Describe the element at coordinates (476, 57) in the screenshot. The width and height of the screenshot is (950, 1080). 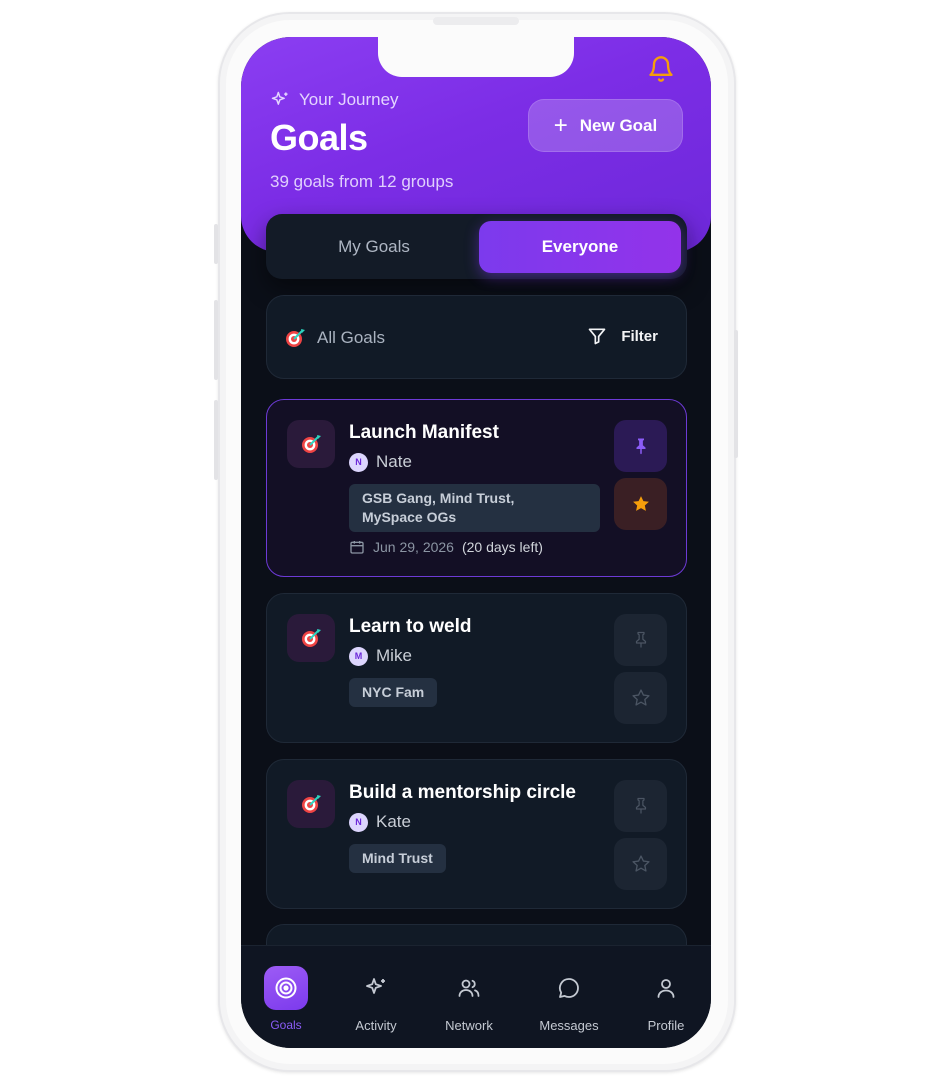
I see `notch` at that location.